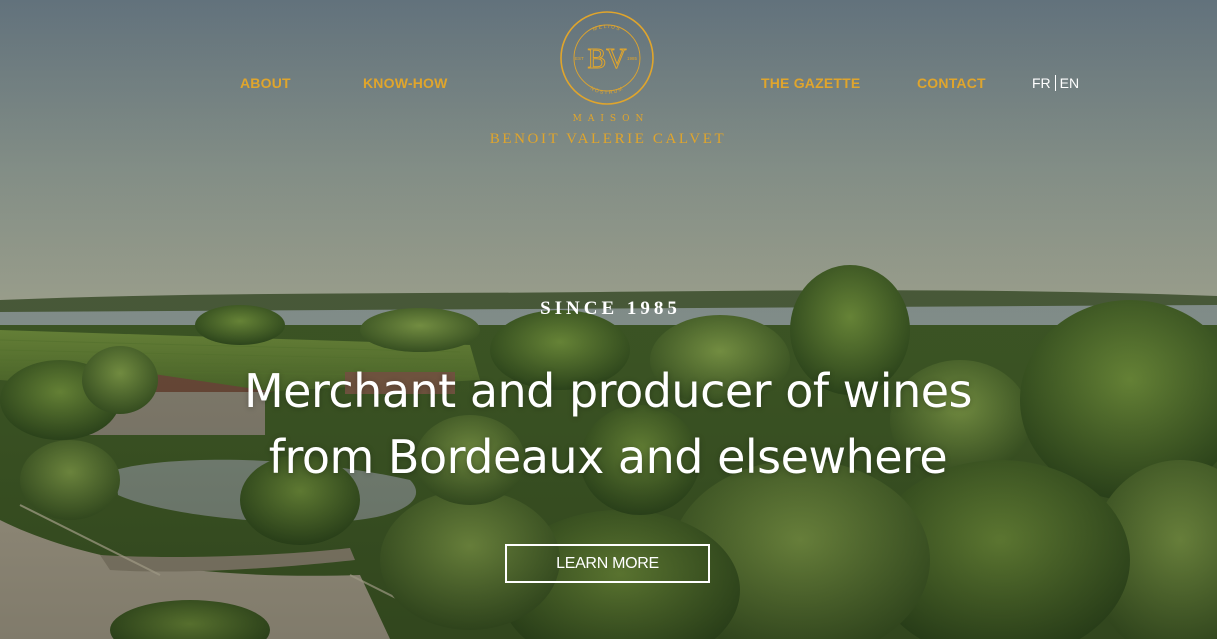 The width and height of the screenshot is (1217, 639). What do you see at coordinates (632, 58) in the screenshot?
I see `logo-year: 1985` at bounding box center [632, 58].